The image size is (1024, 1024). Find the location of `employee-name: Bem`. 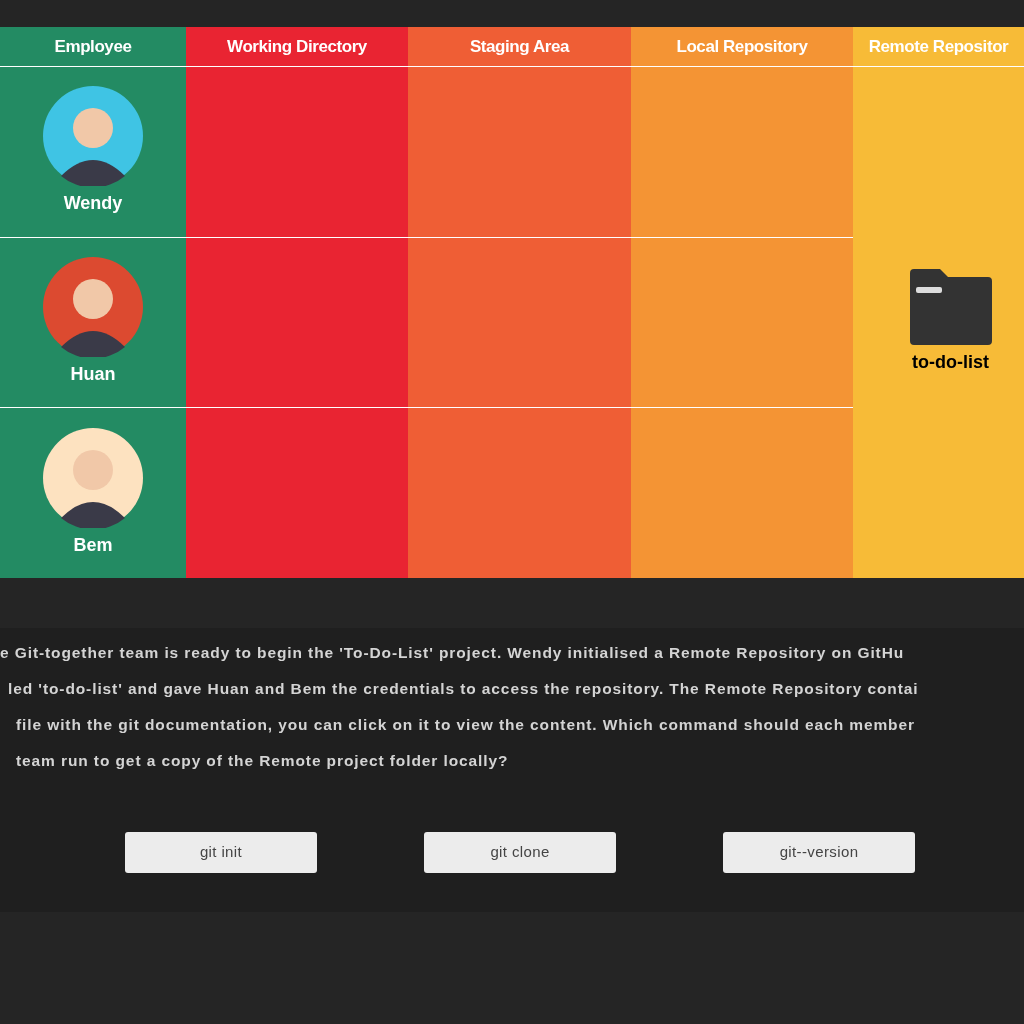

employee-name: Bem is located at coordinates (93, 545).